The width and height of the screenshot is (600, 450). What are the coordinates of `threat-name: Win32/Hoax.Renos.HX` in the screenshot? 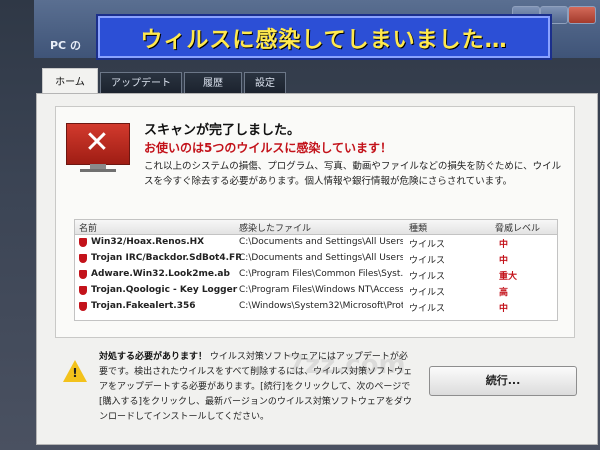 It's located at (148, 242).